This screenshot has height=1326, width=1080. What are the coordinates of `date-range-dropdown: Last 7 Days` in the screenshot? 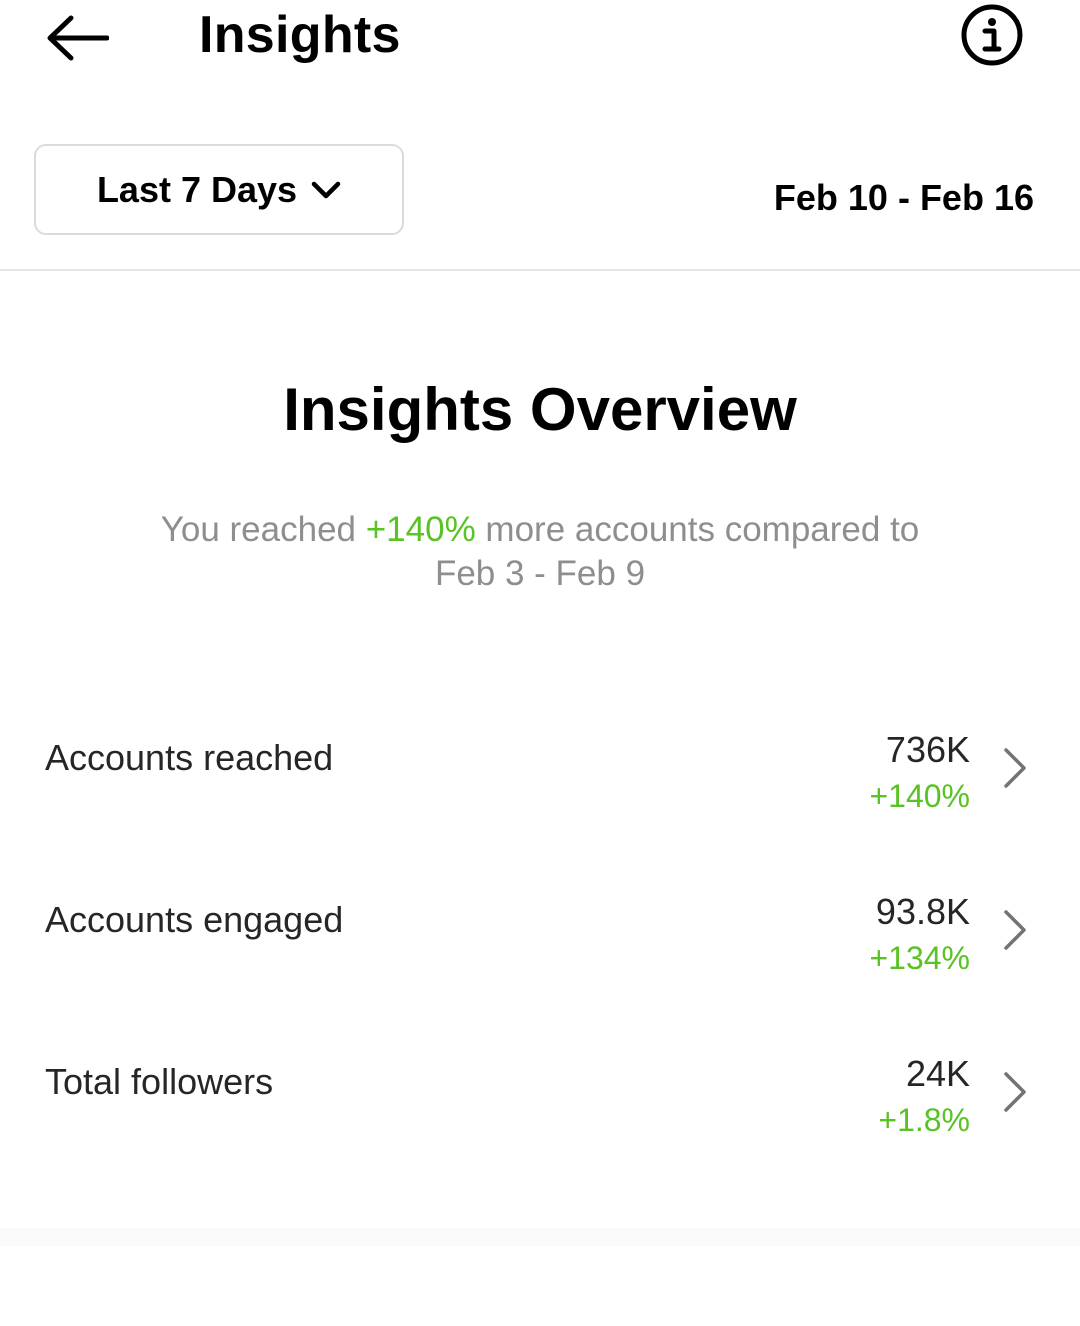 It's located at (219, 189).